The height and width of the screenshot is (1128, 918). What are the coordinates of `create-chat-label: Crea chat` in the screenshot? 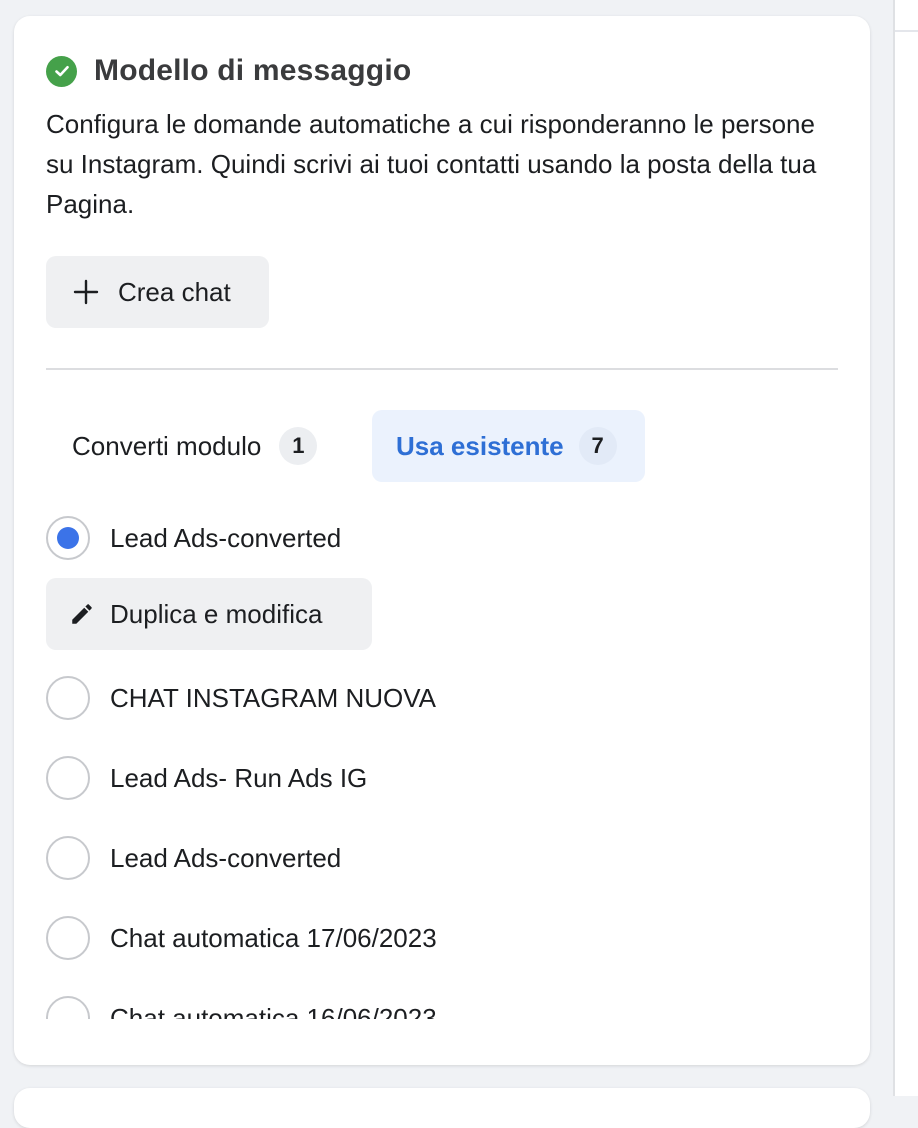 It's located at (174, 291).